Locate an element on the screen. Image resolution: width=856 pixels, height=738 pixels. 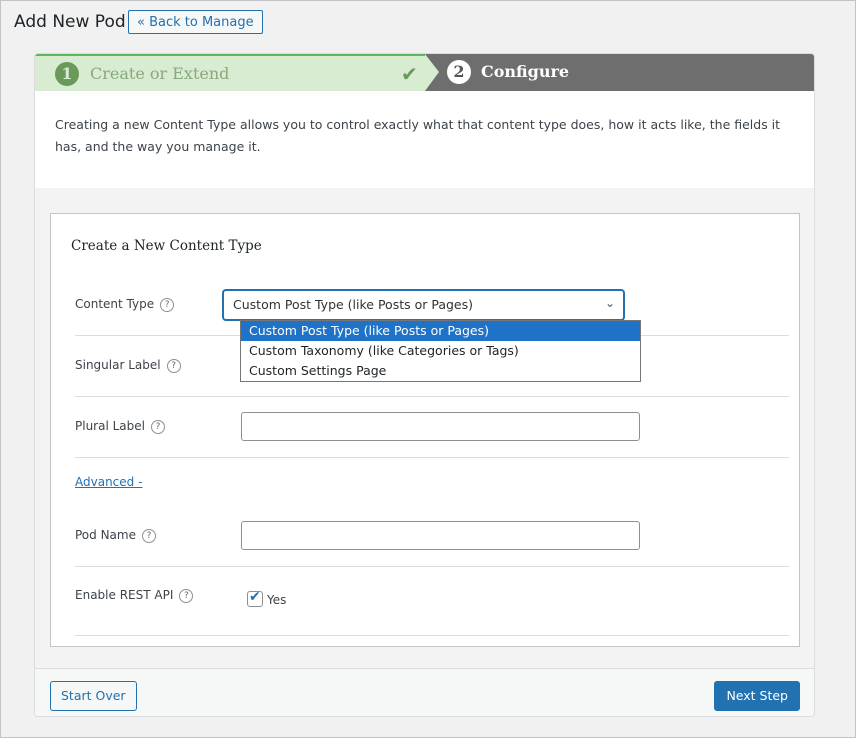
rest-api-checkbox: ✔ is located at coordinates (255, 598).